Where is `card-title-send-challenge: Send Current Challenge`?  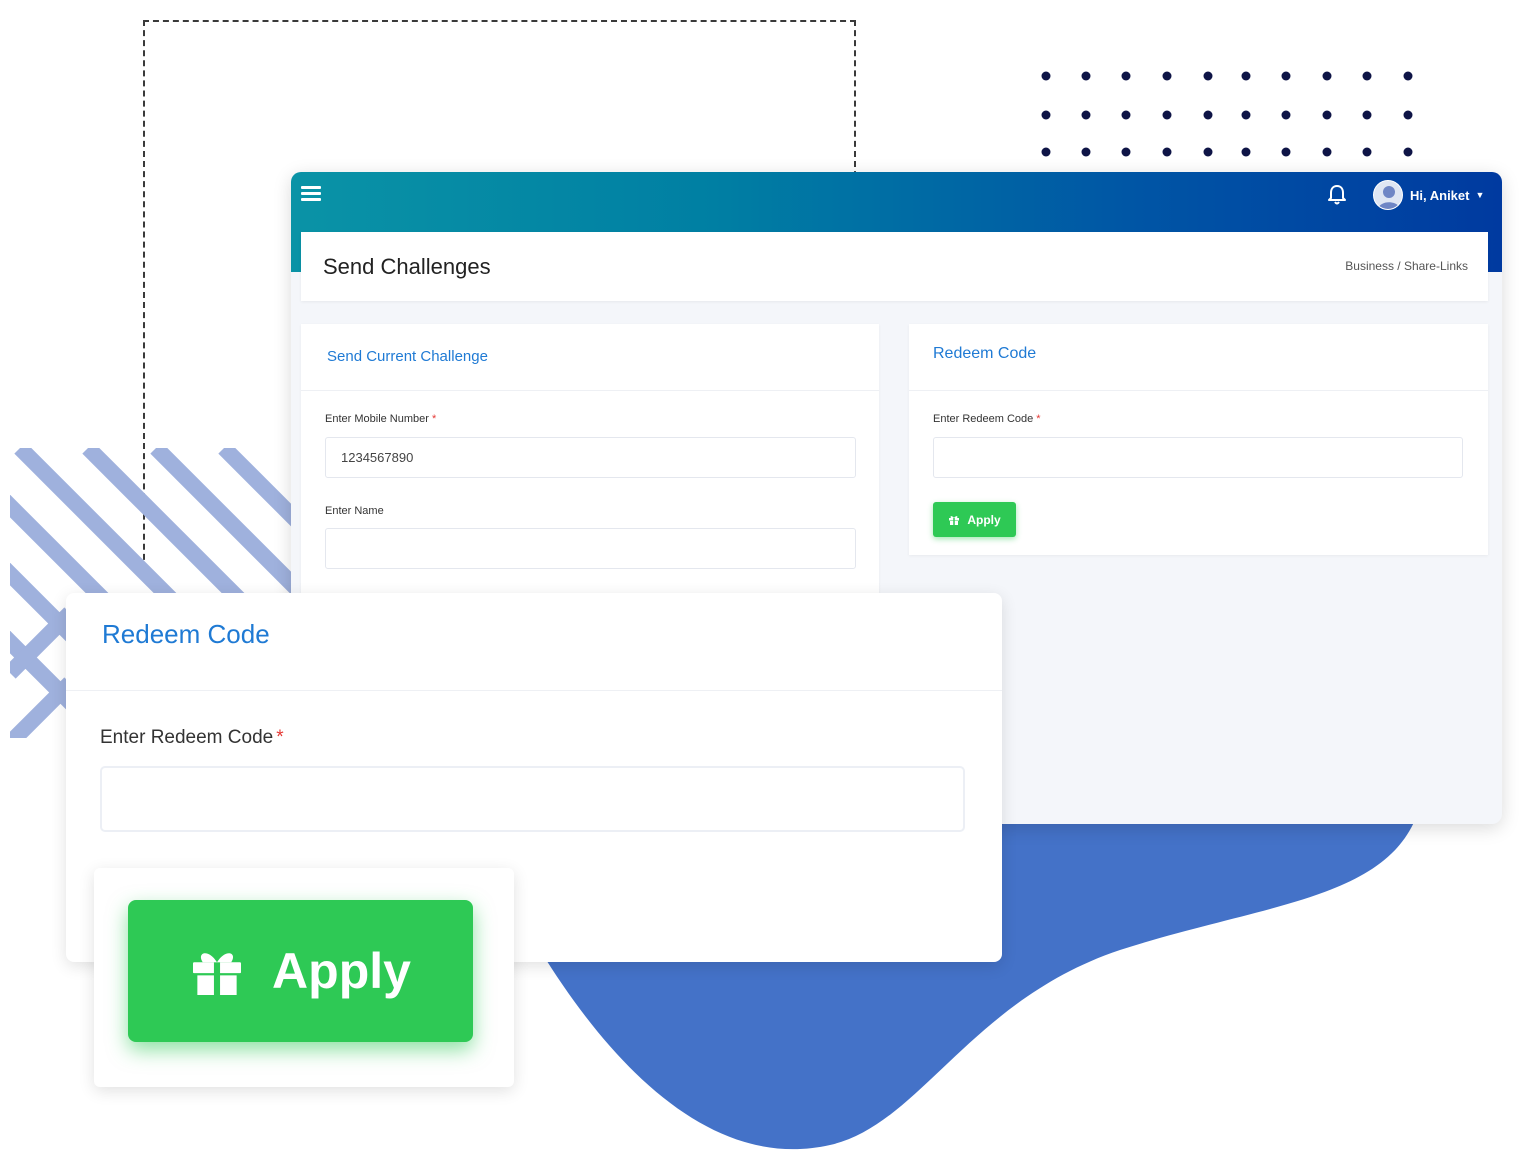 card-title-send-challenge: Send Current Challenge is located at coordinates (407, 356).